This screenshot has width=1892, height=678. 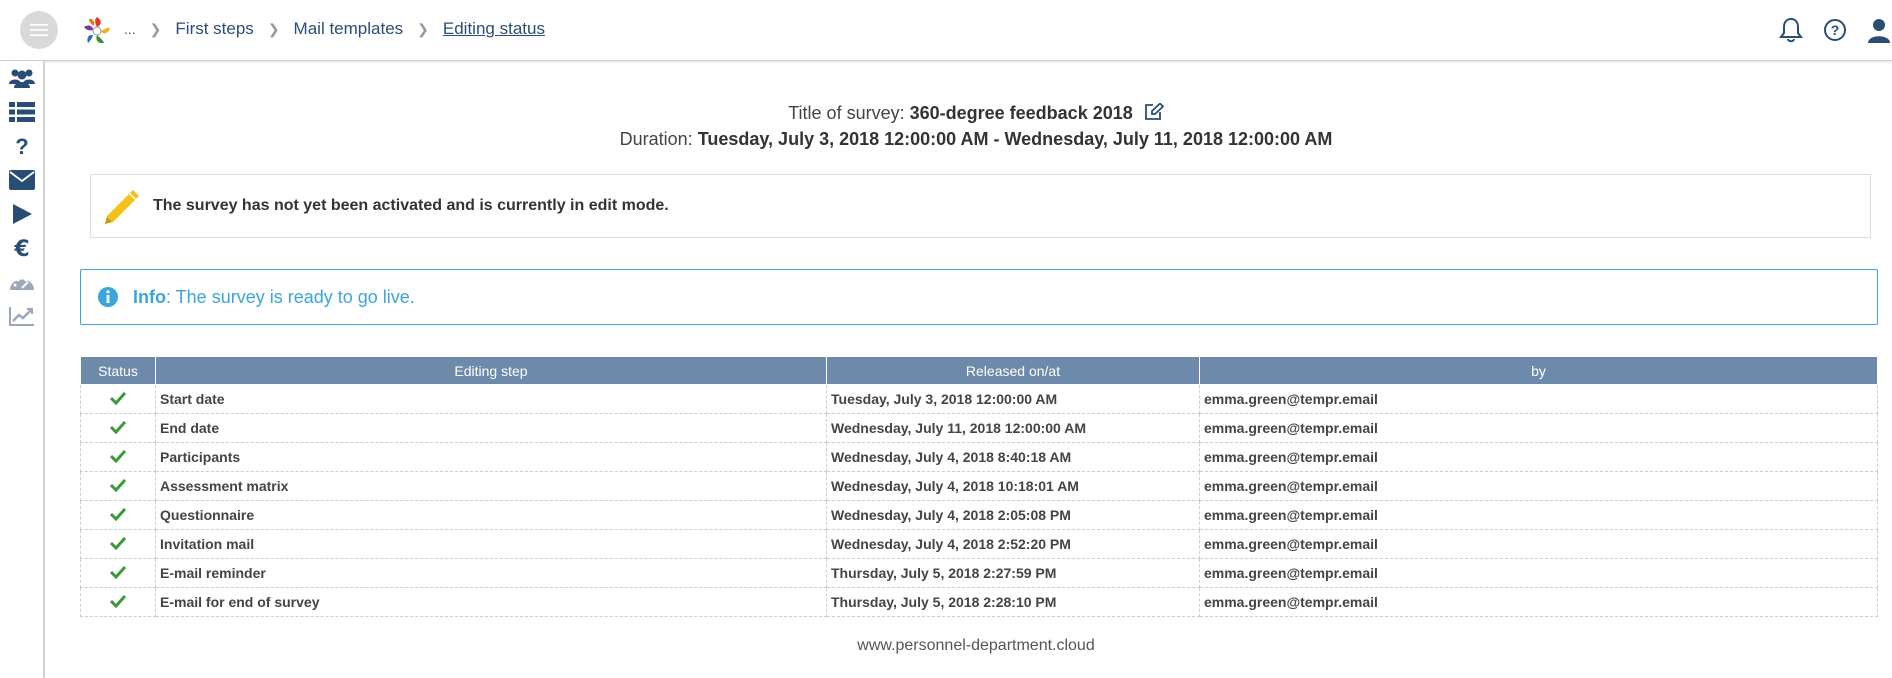 What do you see at coordinates (1013, 544) in the screenshot?
I see `released-cell: Wednesday, July 4, 2018 2:52:20 PM` at bounding box center [1013, 544].